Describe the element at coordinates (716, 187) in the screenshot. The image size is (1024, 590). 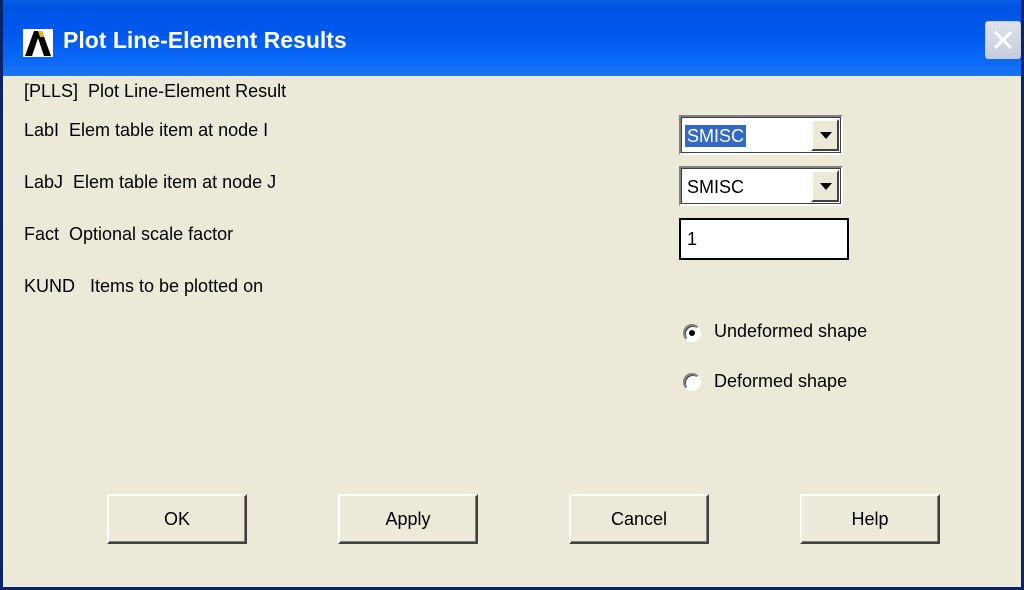
I see `labj-select-value: SMISC` at that location.